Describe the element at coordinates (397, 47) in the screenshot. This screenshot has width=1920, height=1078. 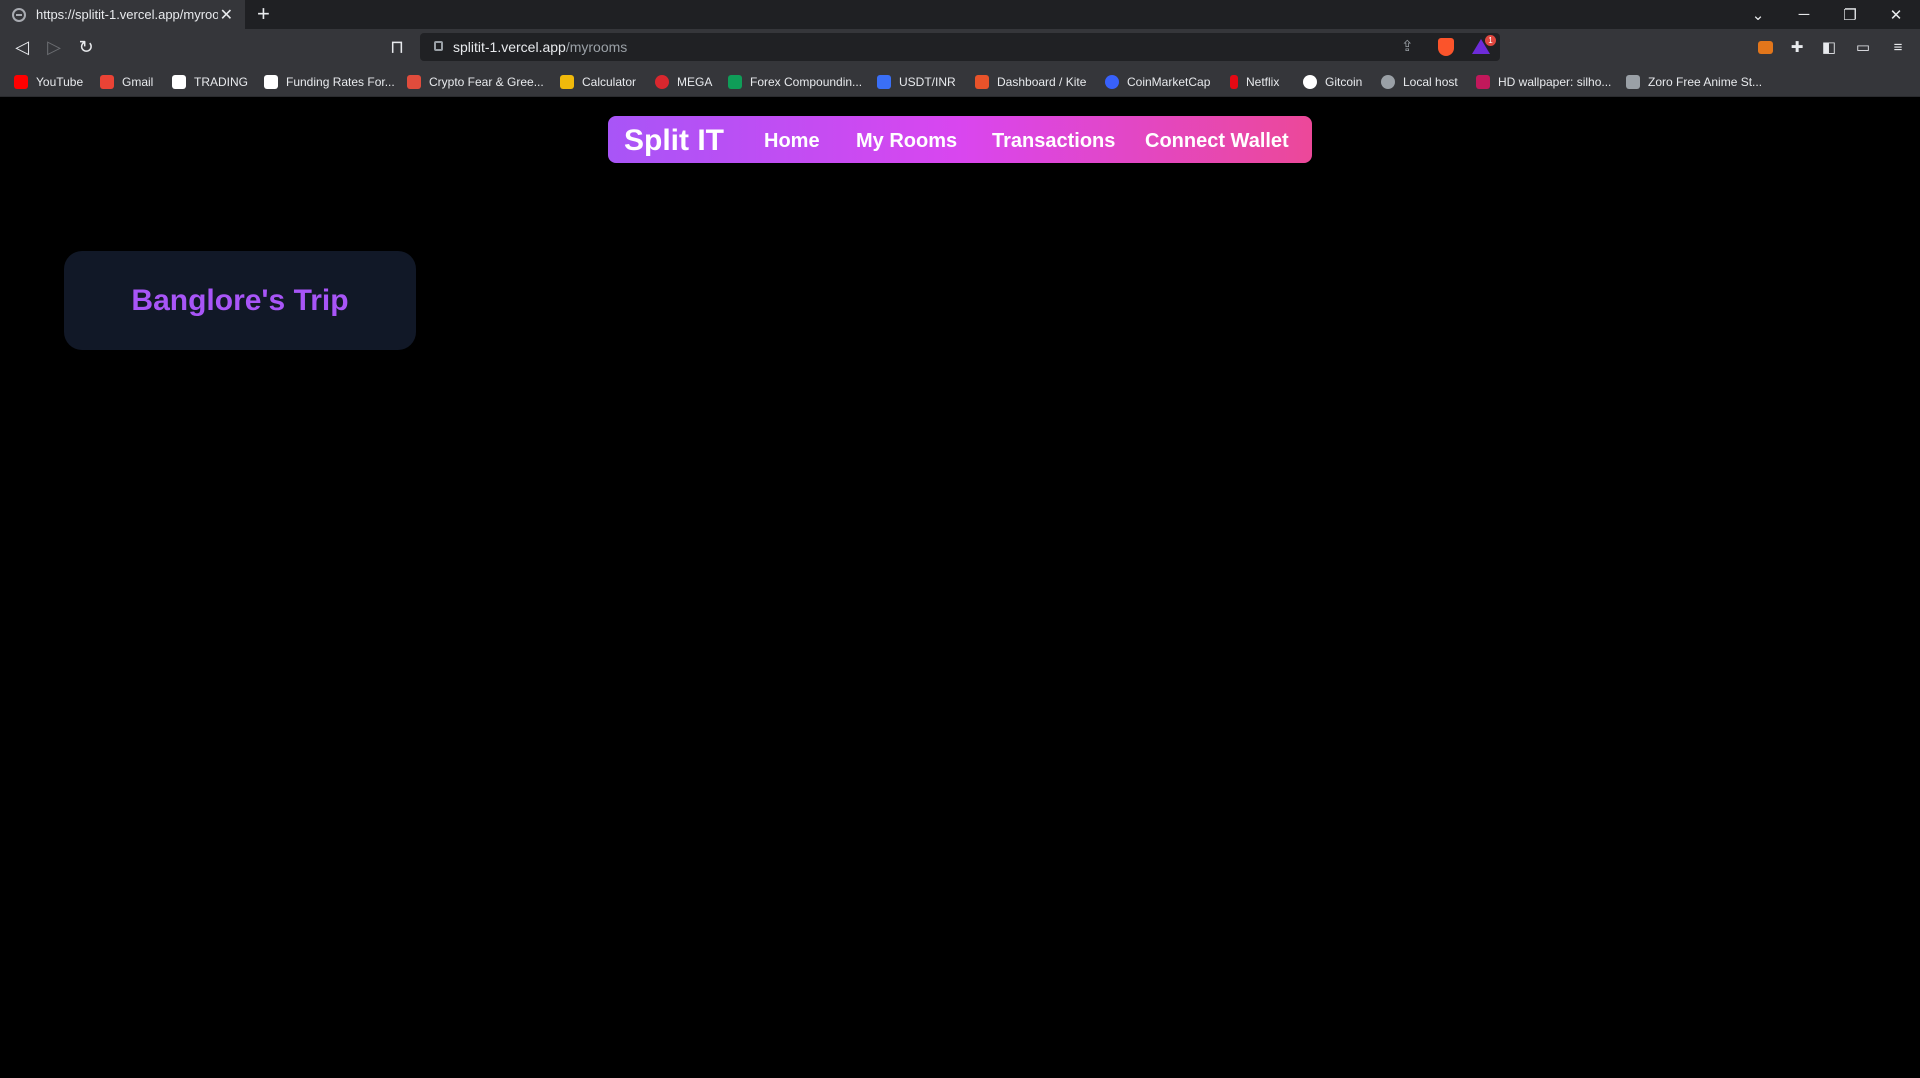
I see `bookmark-icon: ⊓` at that location.